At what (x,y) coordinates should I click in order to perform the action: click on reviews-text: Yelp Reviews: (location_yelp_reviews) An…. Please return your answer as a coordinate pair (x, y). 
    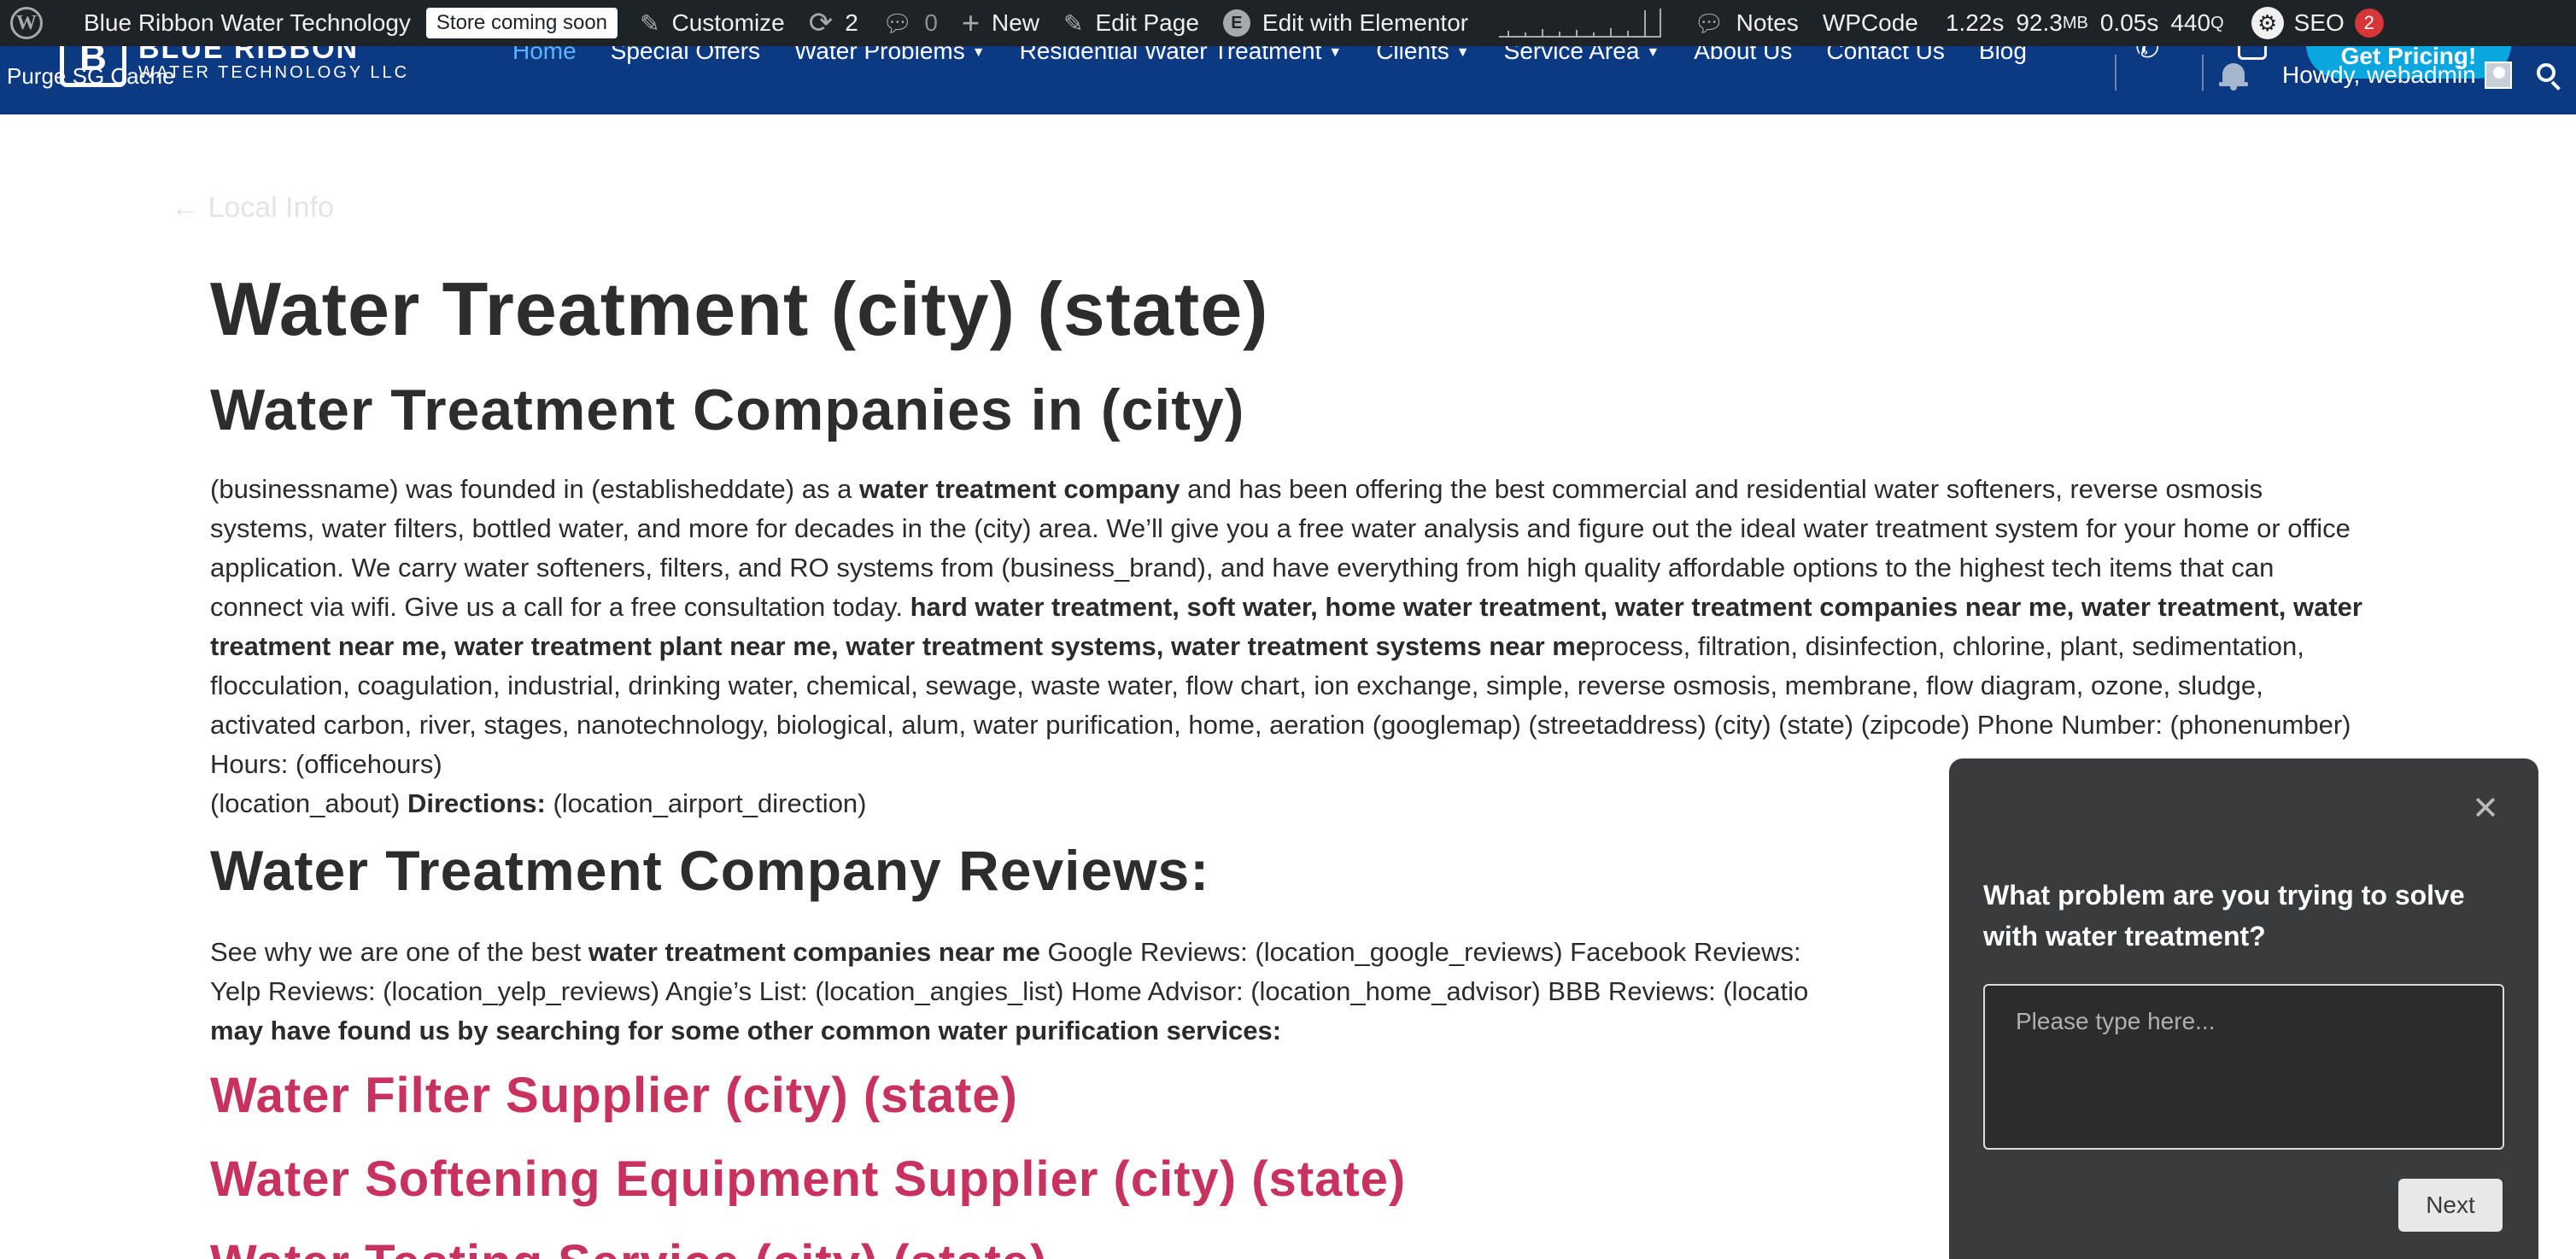
    Looking at the image, I should click on (1009, 991).